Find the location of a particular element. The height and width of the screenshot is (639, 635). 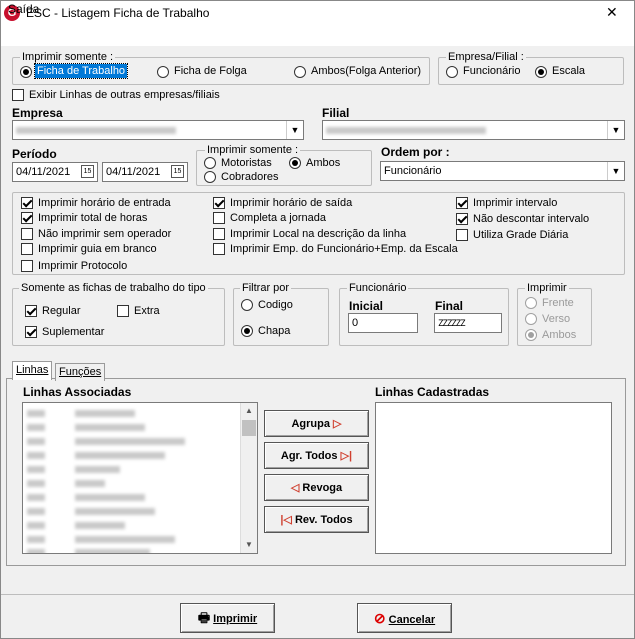

empresa-combo: ▼ is located at coordinates (158, 130).